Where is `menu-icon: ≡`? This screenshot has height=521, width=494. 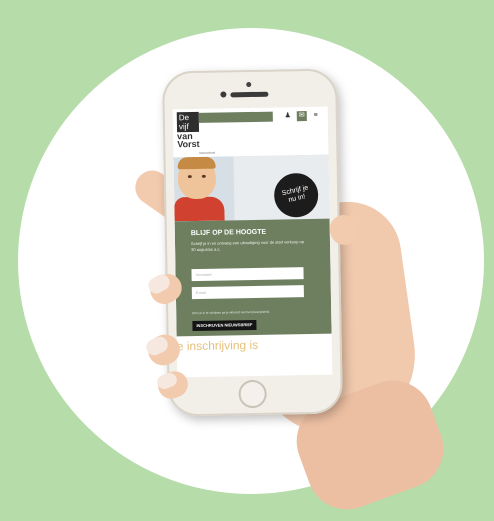
menu-icon: ≡ is located at coordinates (316, 116).